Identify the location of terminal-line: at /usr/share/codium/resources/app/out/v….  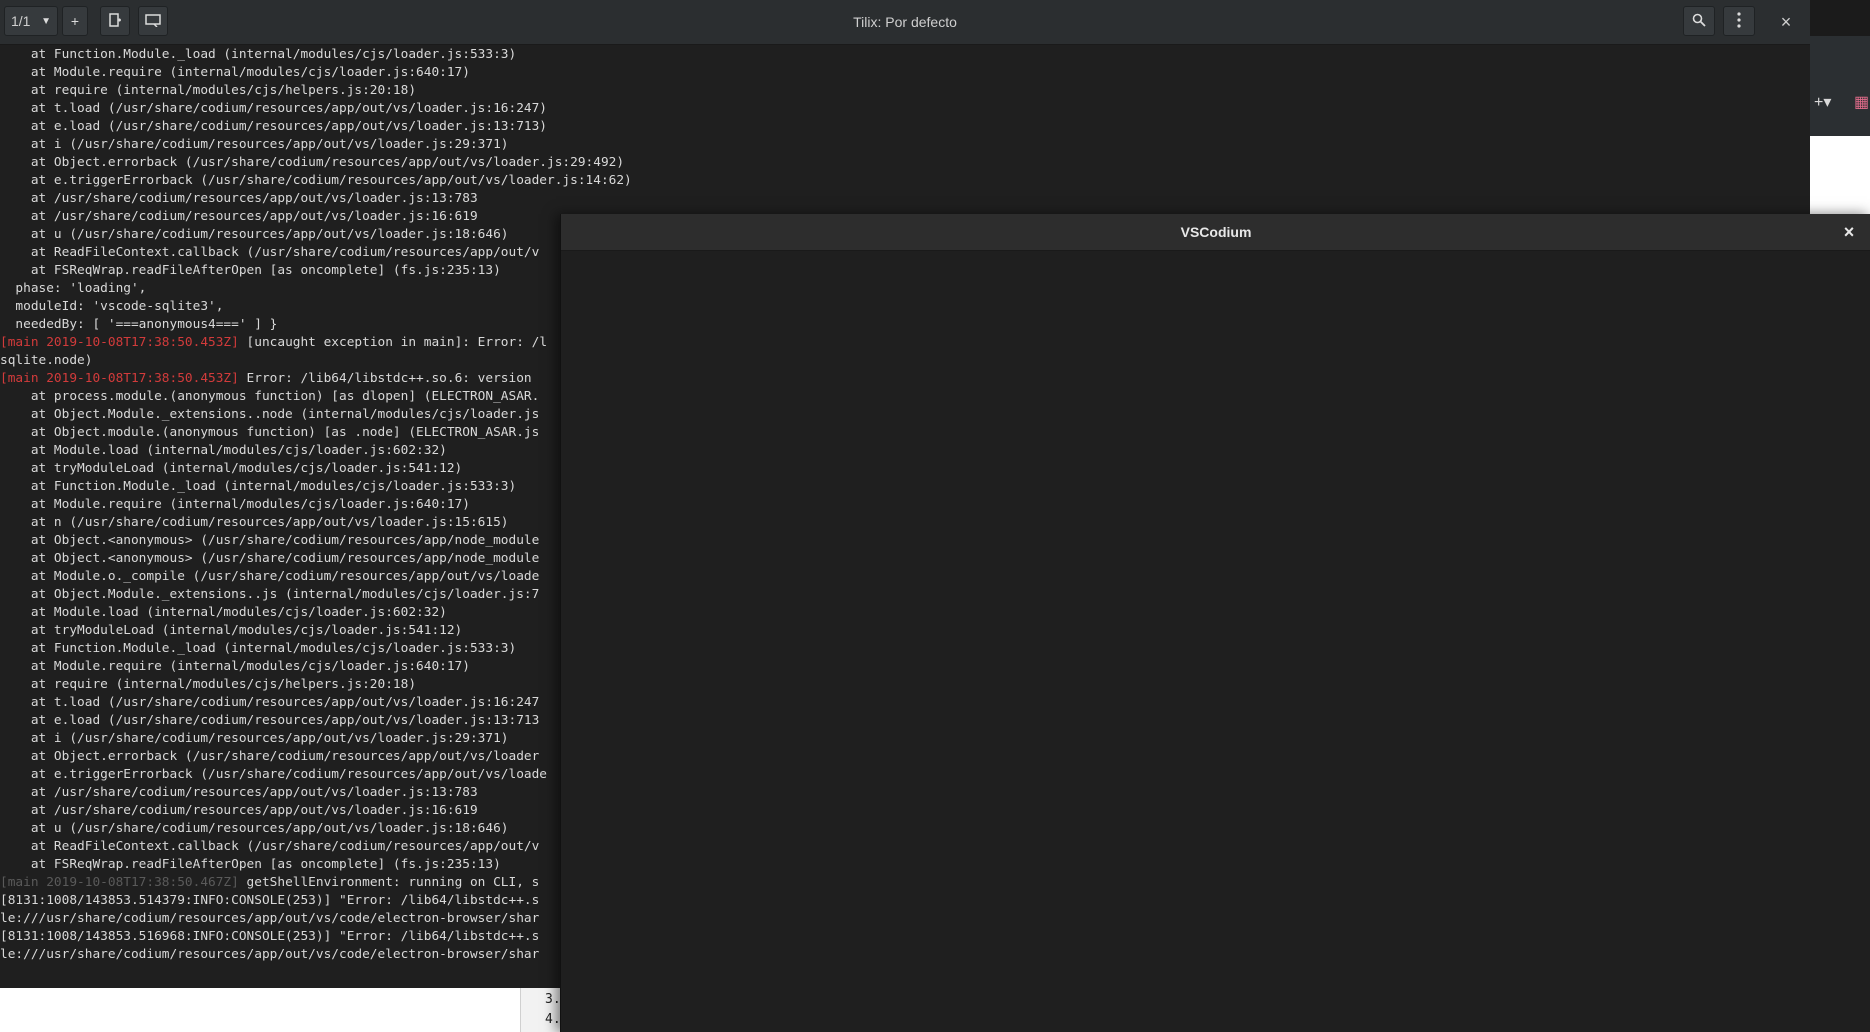
(905, 199).